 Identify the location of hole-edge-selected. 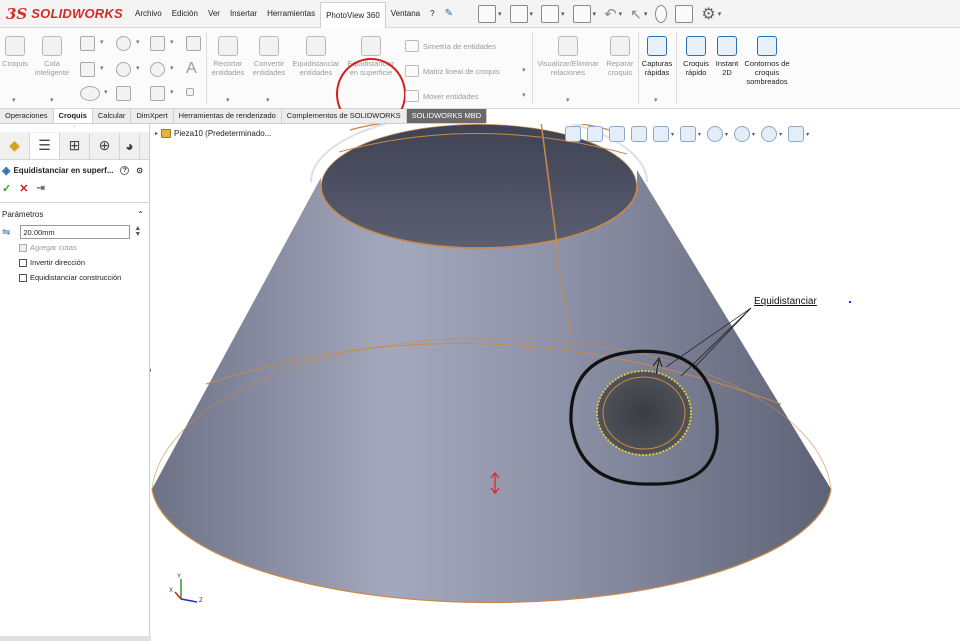
(644, 413).